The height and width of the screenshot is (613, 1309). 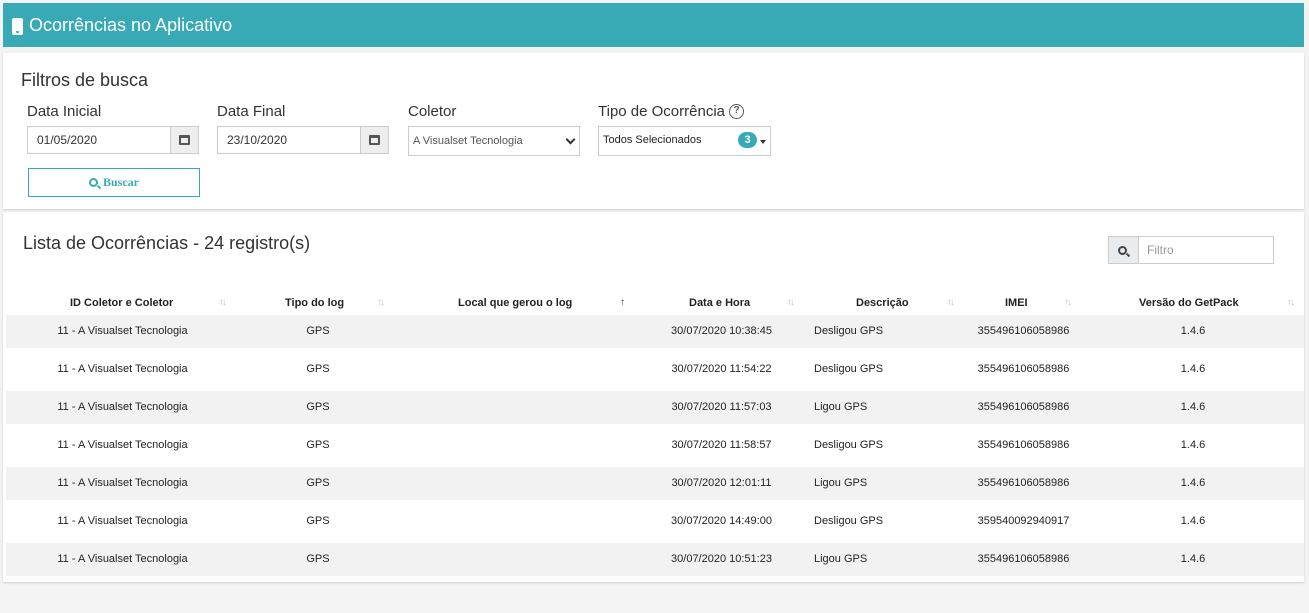 I want to click on cell-imei: 359540092940917, so click(x=1023, y=521).